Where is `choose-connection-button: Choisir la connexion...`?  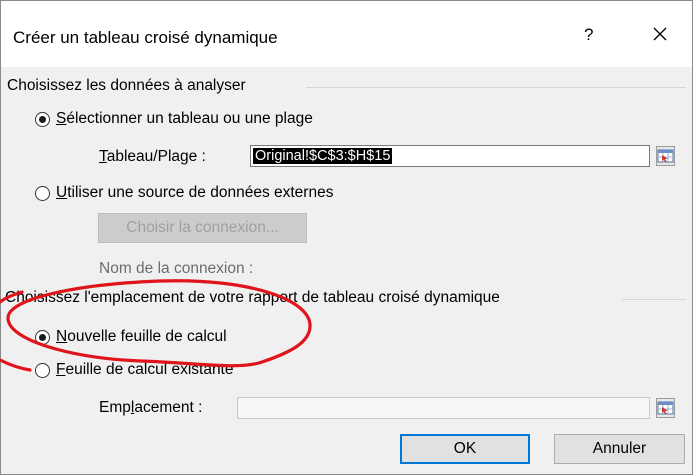 choose-connection-button: Choisir la connexion... is located at coordinates (202, 228).